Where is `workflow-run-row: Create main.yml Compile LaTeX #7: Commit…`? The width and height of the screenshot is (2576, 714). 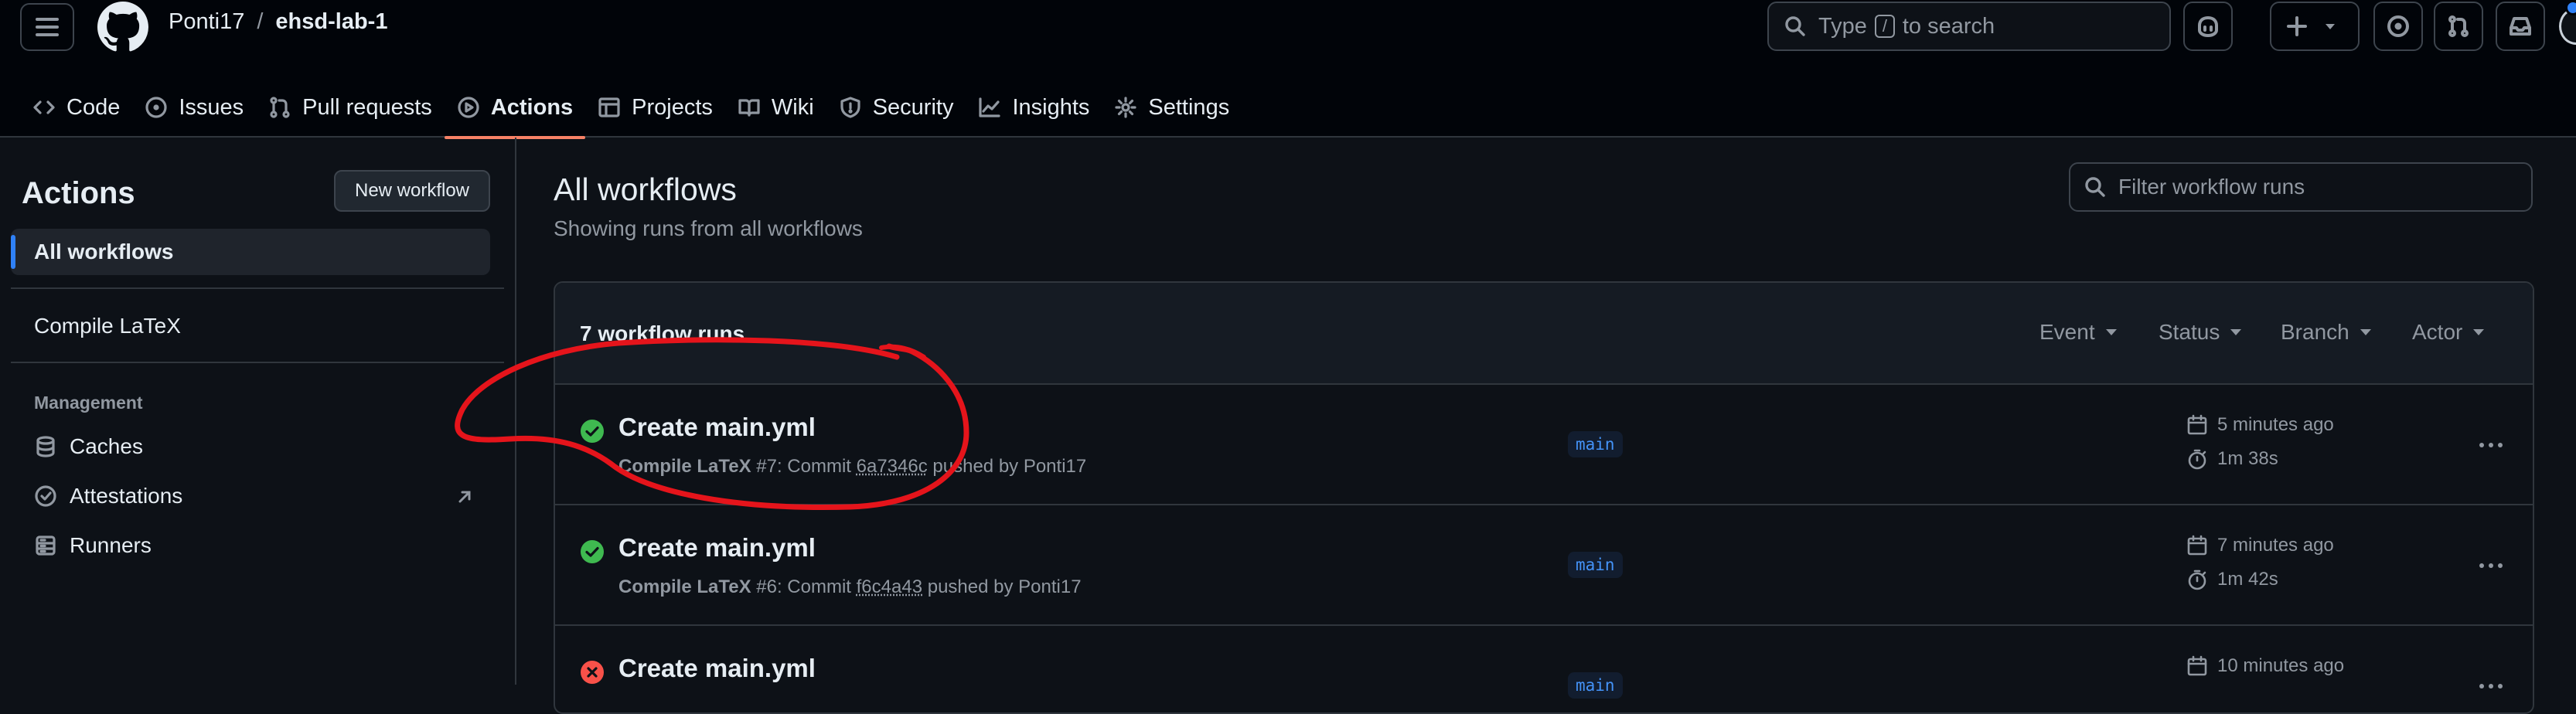 workflow-run-row: Create main.yml Compile LaTeX #7: Commit… is located at coordinates (1544, 444).